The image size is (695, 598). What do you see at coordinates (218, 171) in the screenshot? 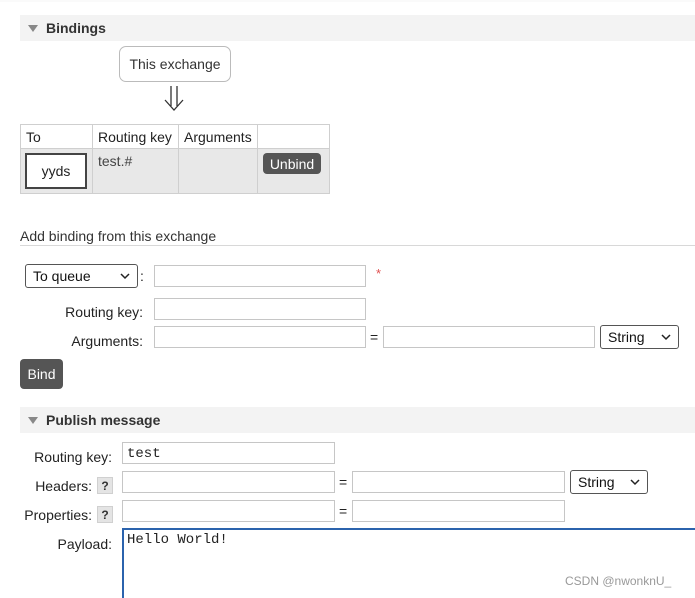
I see `cell-arguments` at bounding box center [218, 171].